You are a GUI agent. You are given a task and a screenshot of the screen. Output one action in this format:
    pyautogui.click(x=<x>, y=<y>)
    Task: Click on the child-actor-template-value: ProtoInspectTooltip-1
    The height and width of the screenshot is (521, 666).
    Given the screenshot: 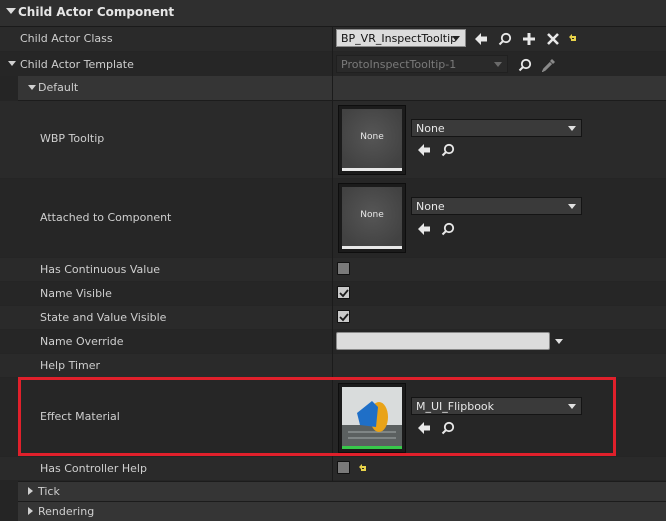 What is the action you would take?
    pyautogui.click(x=399, y=64)
    